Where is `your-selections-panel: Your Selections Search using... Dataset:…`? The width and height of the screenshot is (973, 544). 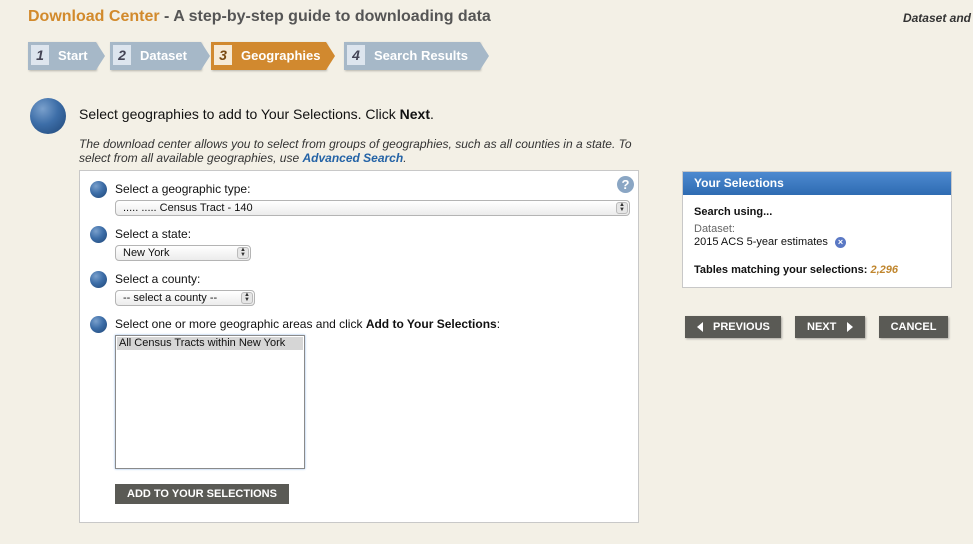
your-selections-panel: Your Selections Search using... Dataset:… is located at coordinates (817, 229).